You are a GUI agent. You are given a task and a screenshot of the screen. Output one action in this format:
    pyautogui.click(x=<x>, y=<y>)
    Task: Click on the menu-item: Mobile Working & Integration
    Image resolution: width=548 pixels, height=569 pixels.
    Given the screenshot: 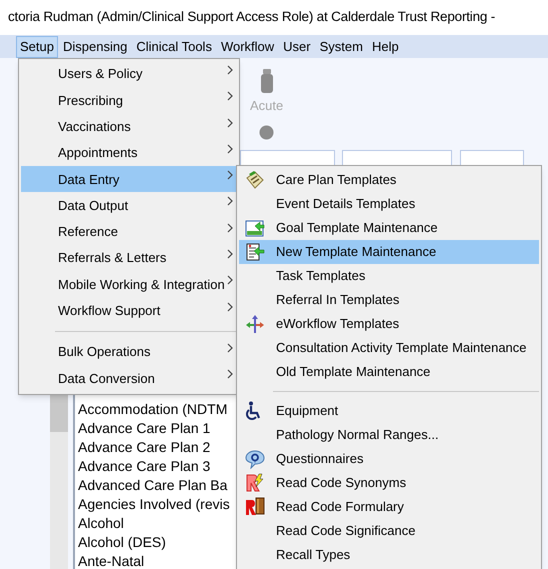 What is the action you would take?
    pyautogui.click(x=129, y=284)
    